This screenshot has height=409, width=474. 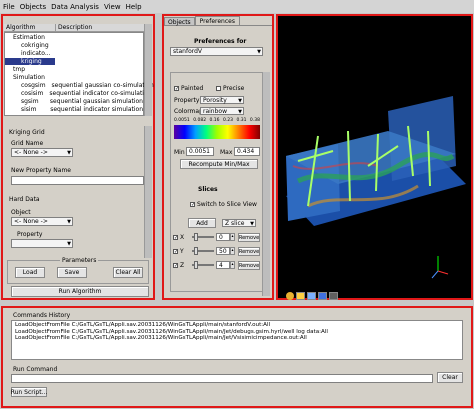 I want to click on new-property-label: New Property Name, so click(x=41, y=170).